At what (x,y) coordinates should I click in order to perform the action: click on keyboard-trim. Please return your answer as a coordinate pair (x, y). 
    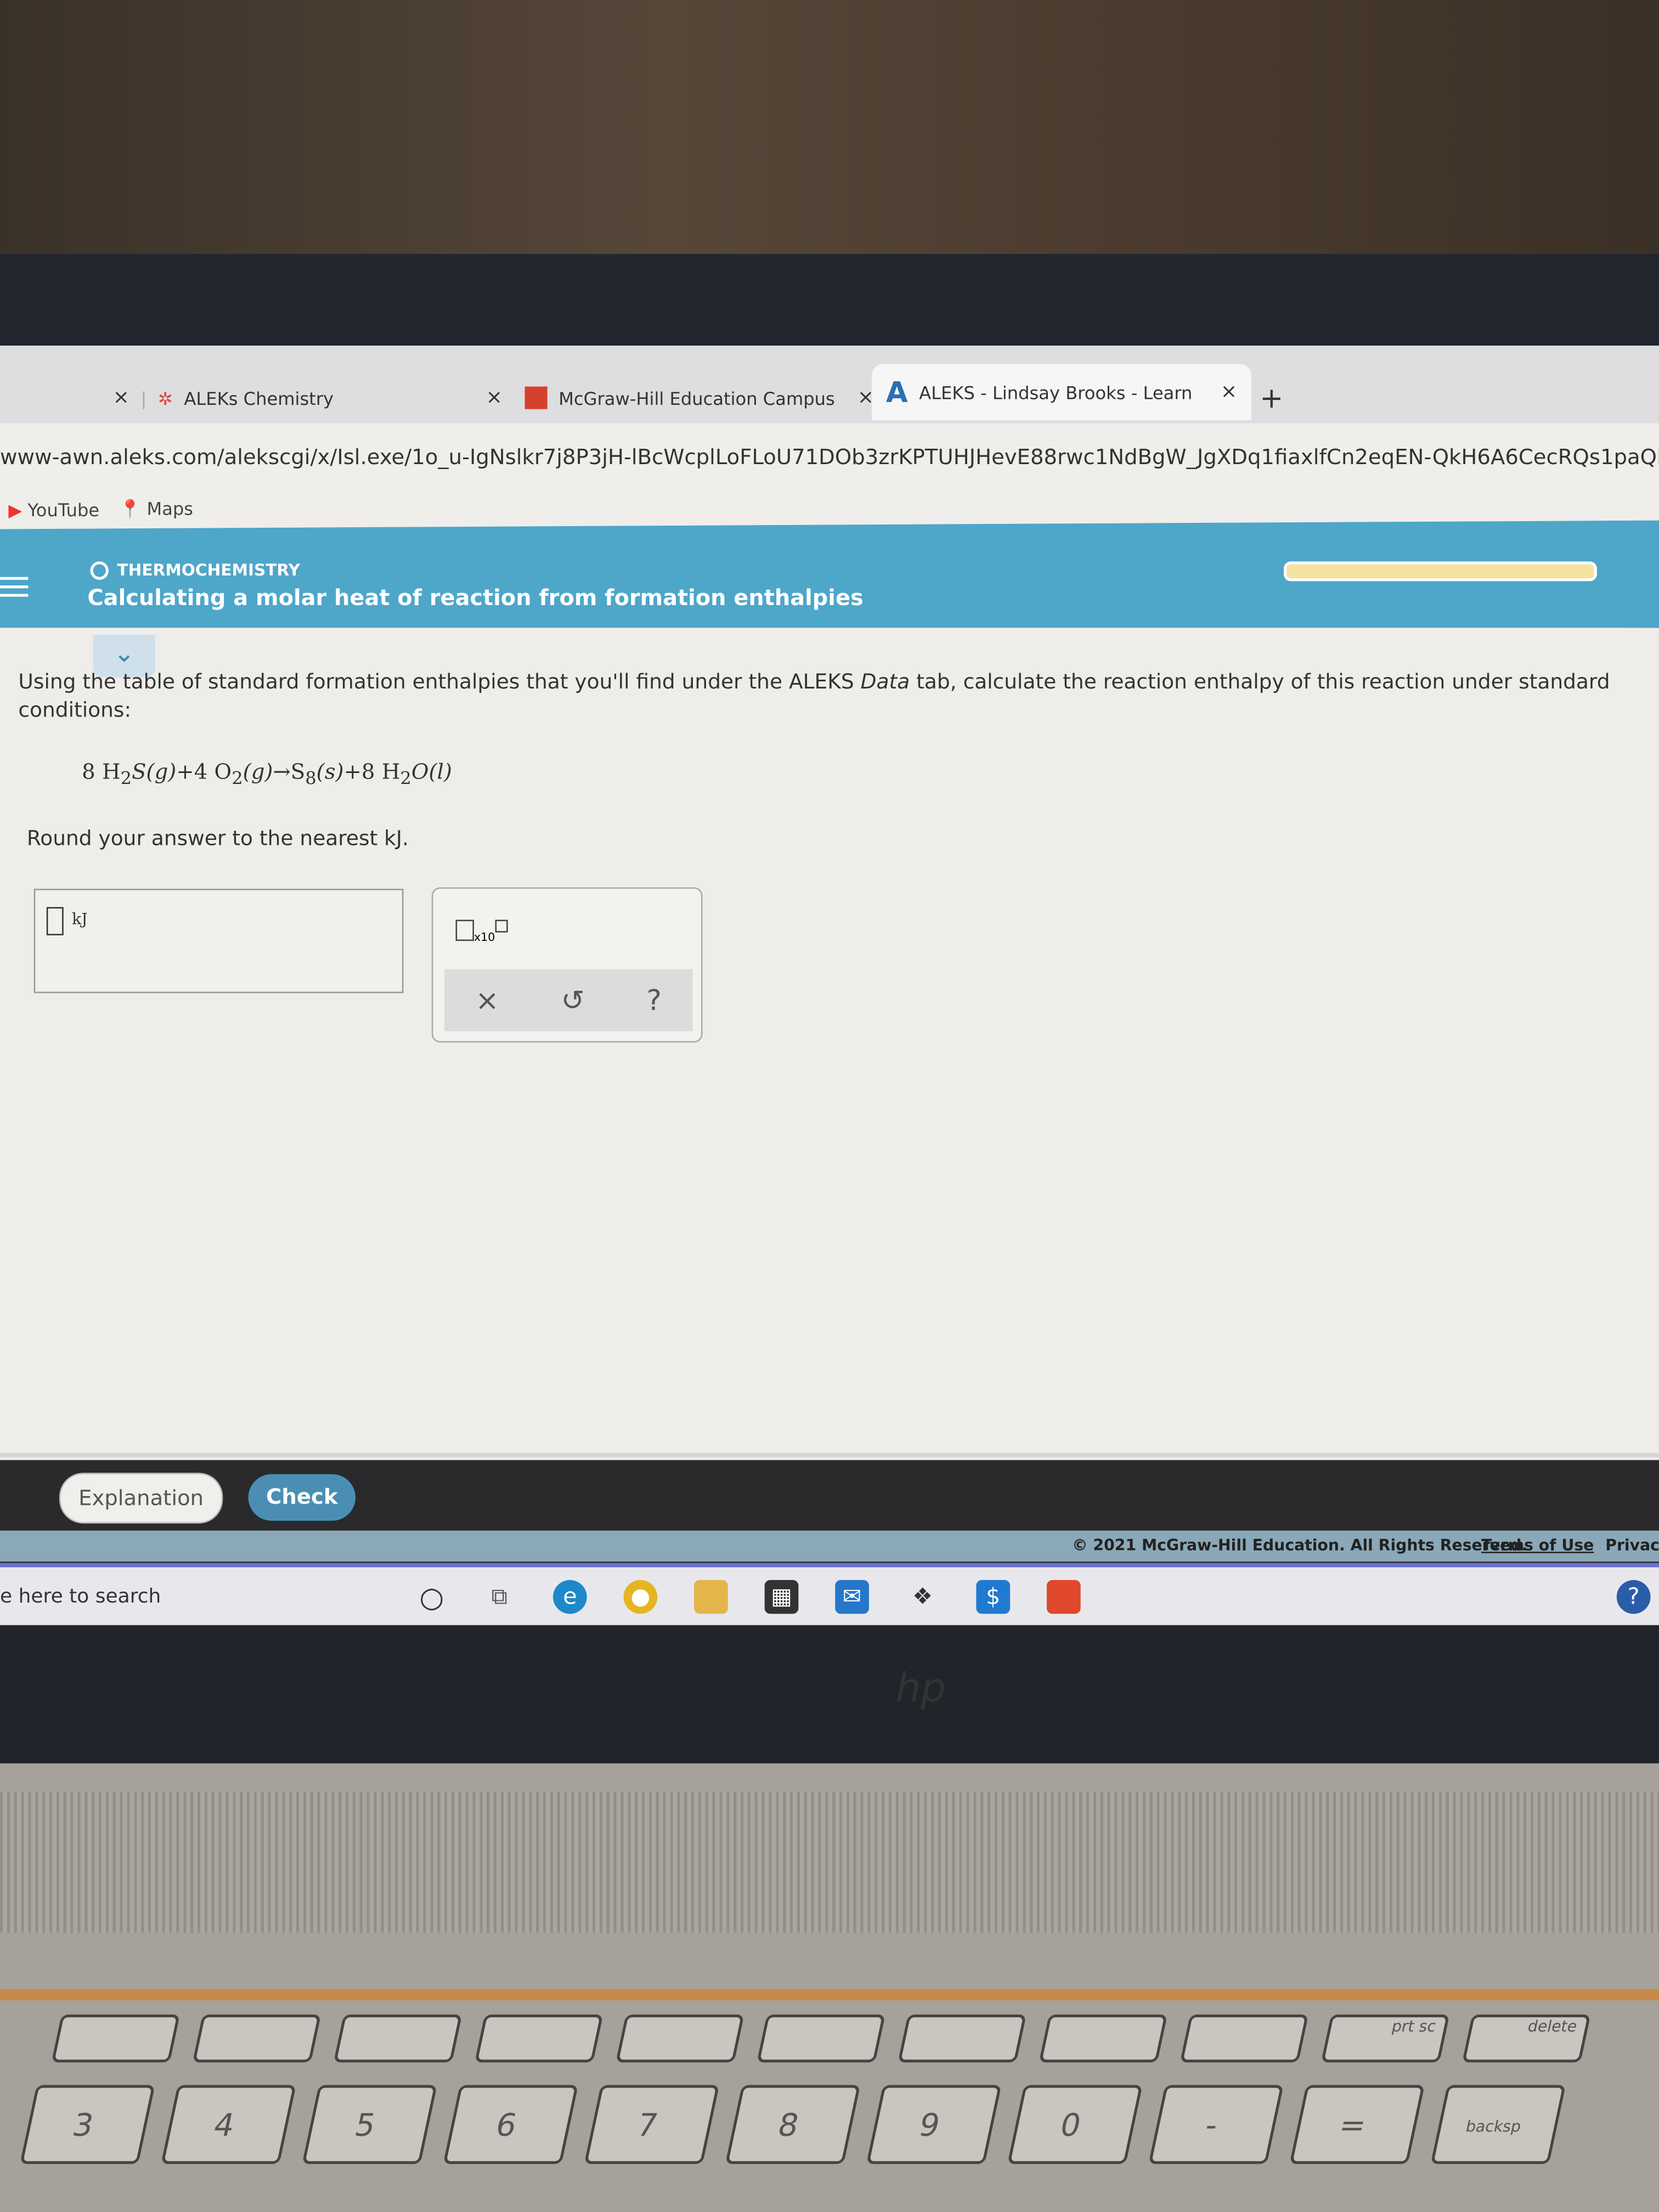
    Looking at the image, I should click on (830, 1995).